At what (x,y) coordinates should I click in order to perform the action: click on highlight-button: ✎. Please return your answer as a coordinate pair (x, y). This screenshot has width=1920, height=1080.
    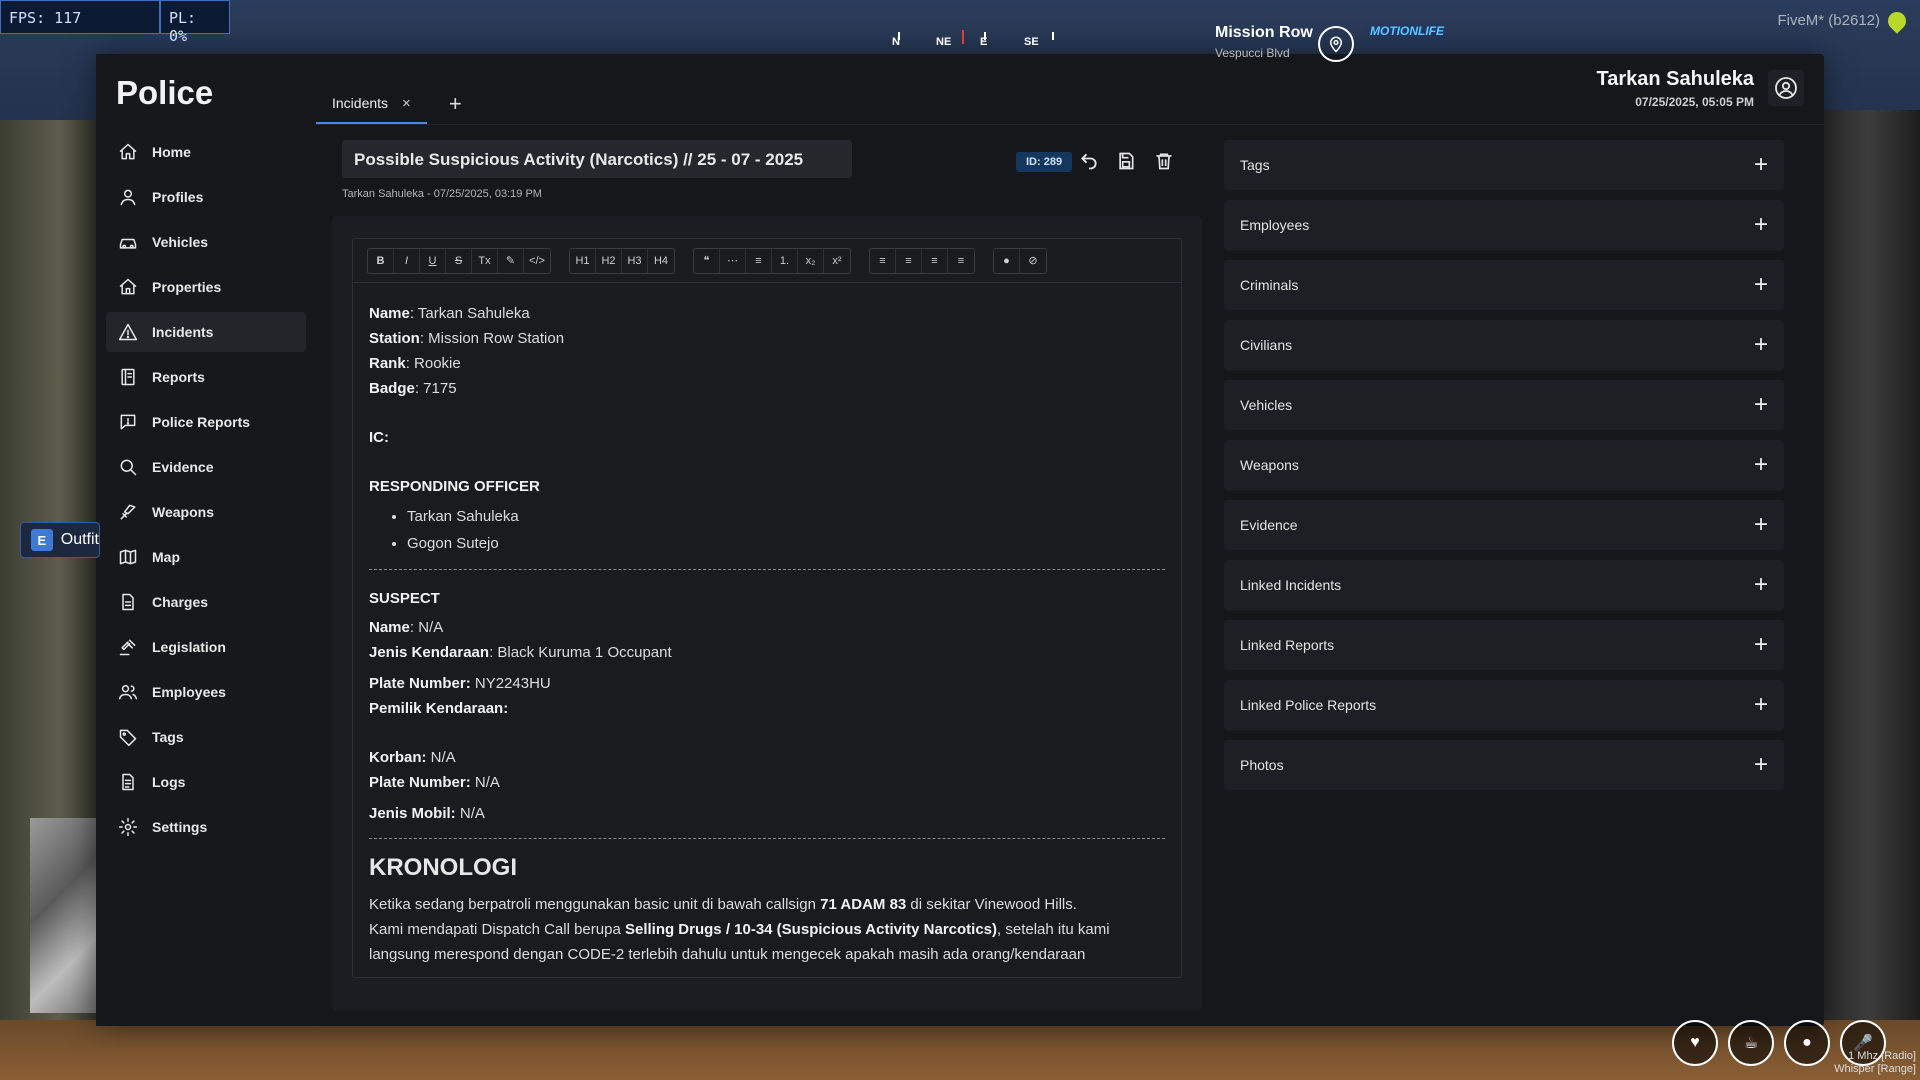
    Looking at the image, I should click on (511, 260).